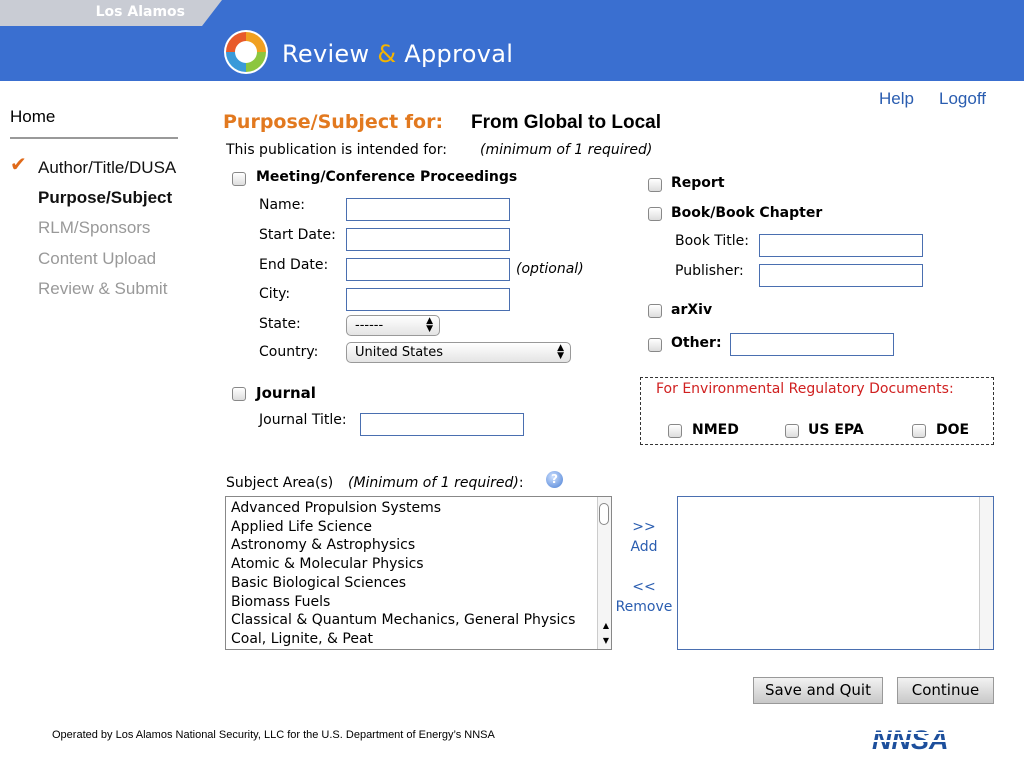 The width and height of the screenshot is (1024, 768). I want to click on save-and-quit-button: Save and Quit, so click(818, 690).